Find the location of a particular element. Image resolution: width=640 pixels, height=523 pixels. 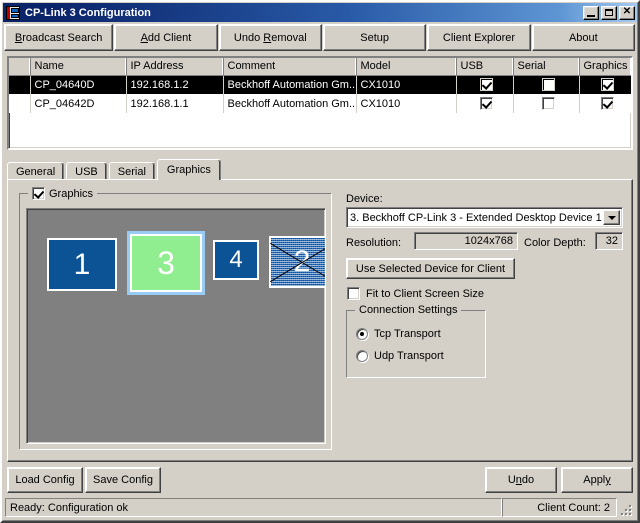

column-header-rowmark is located at coordinates (20, 67).